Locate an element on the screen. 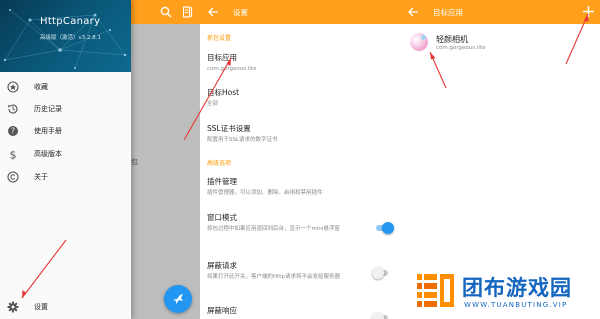 Image resolution: width=600 pixels, height=319 pixels. drawer-header: HttpCanary 高级版（激活）v3.2.8.1 is located at coordinates (65, 36).